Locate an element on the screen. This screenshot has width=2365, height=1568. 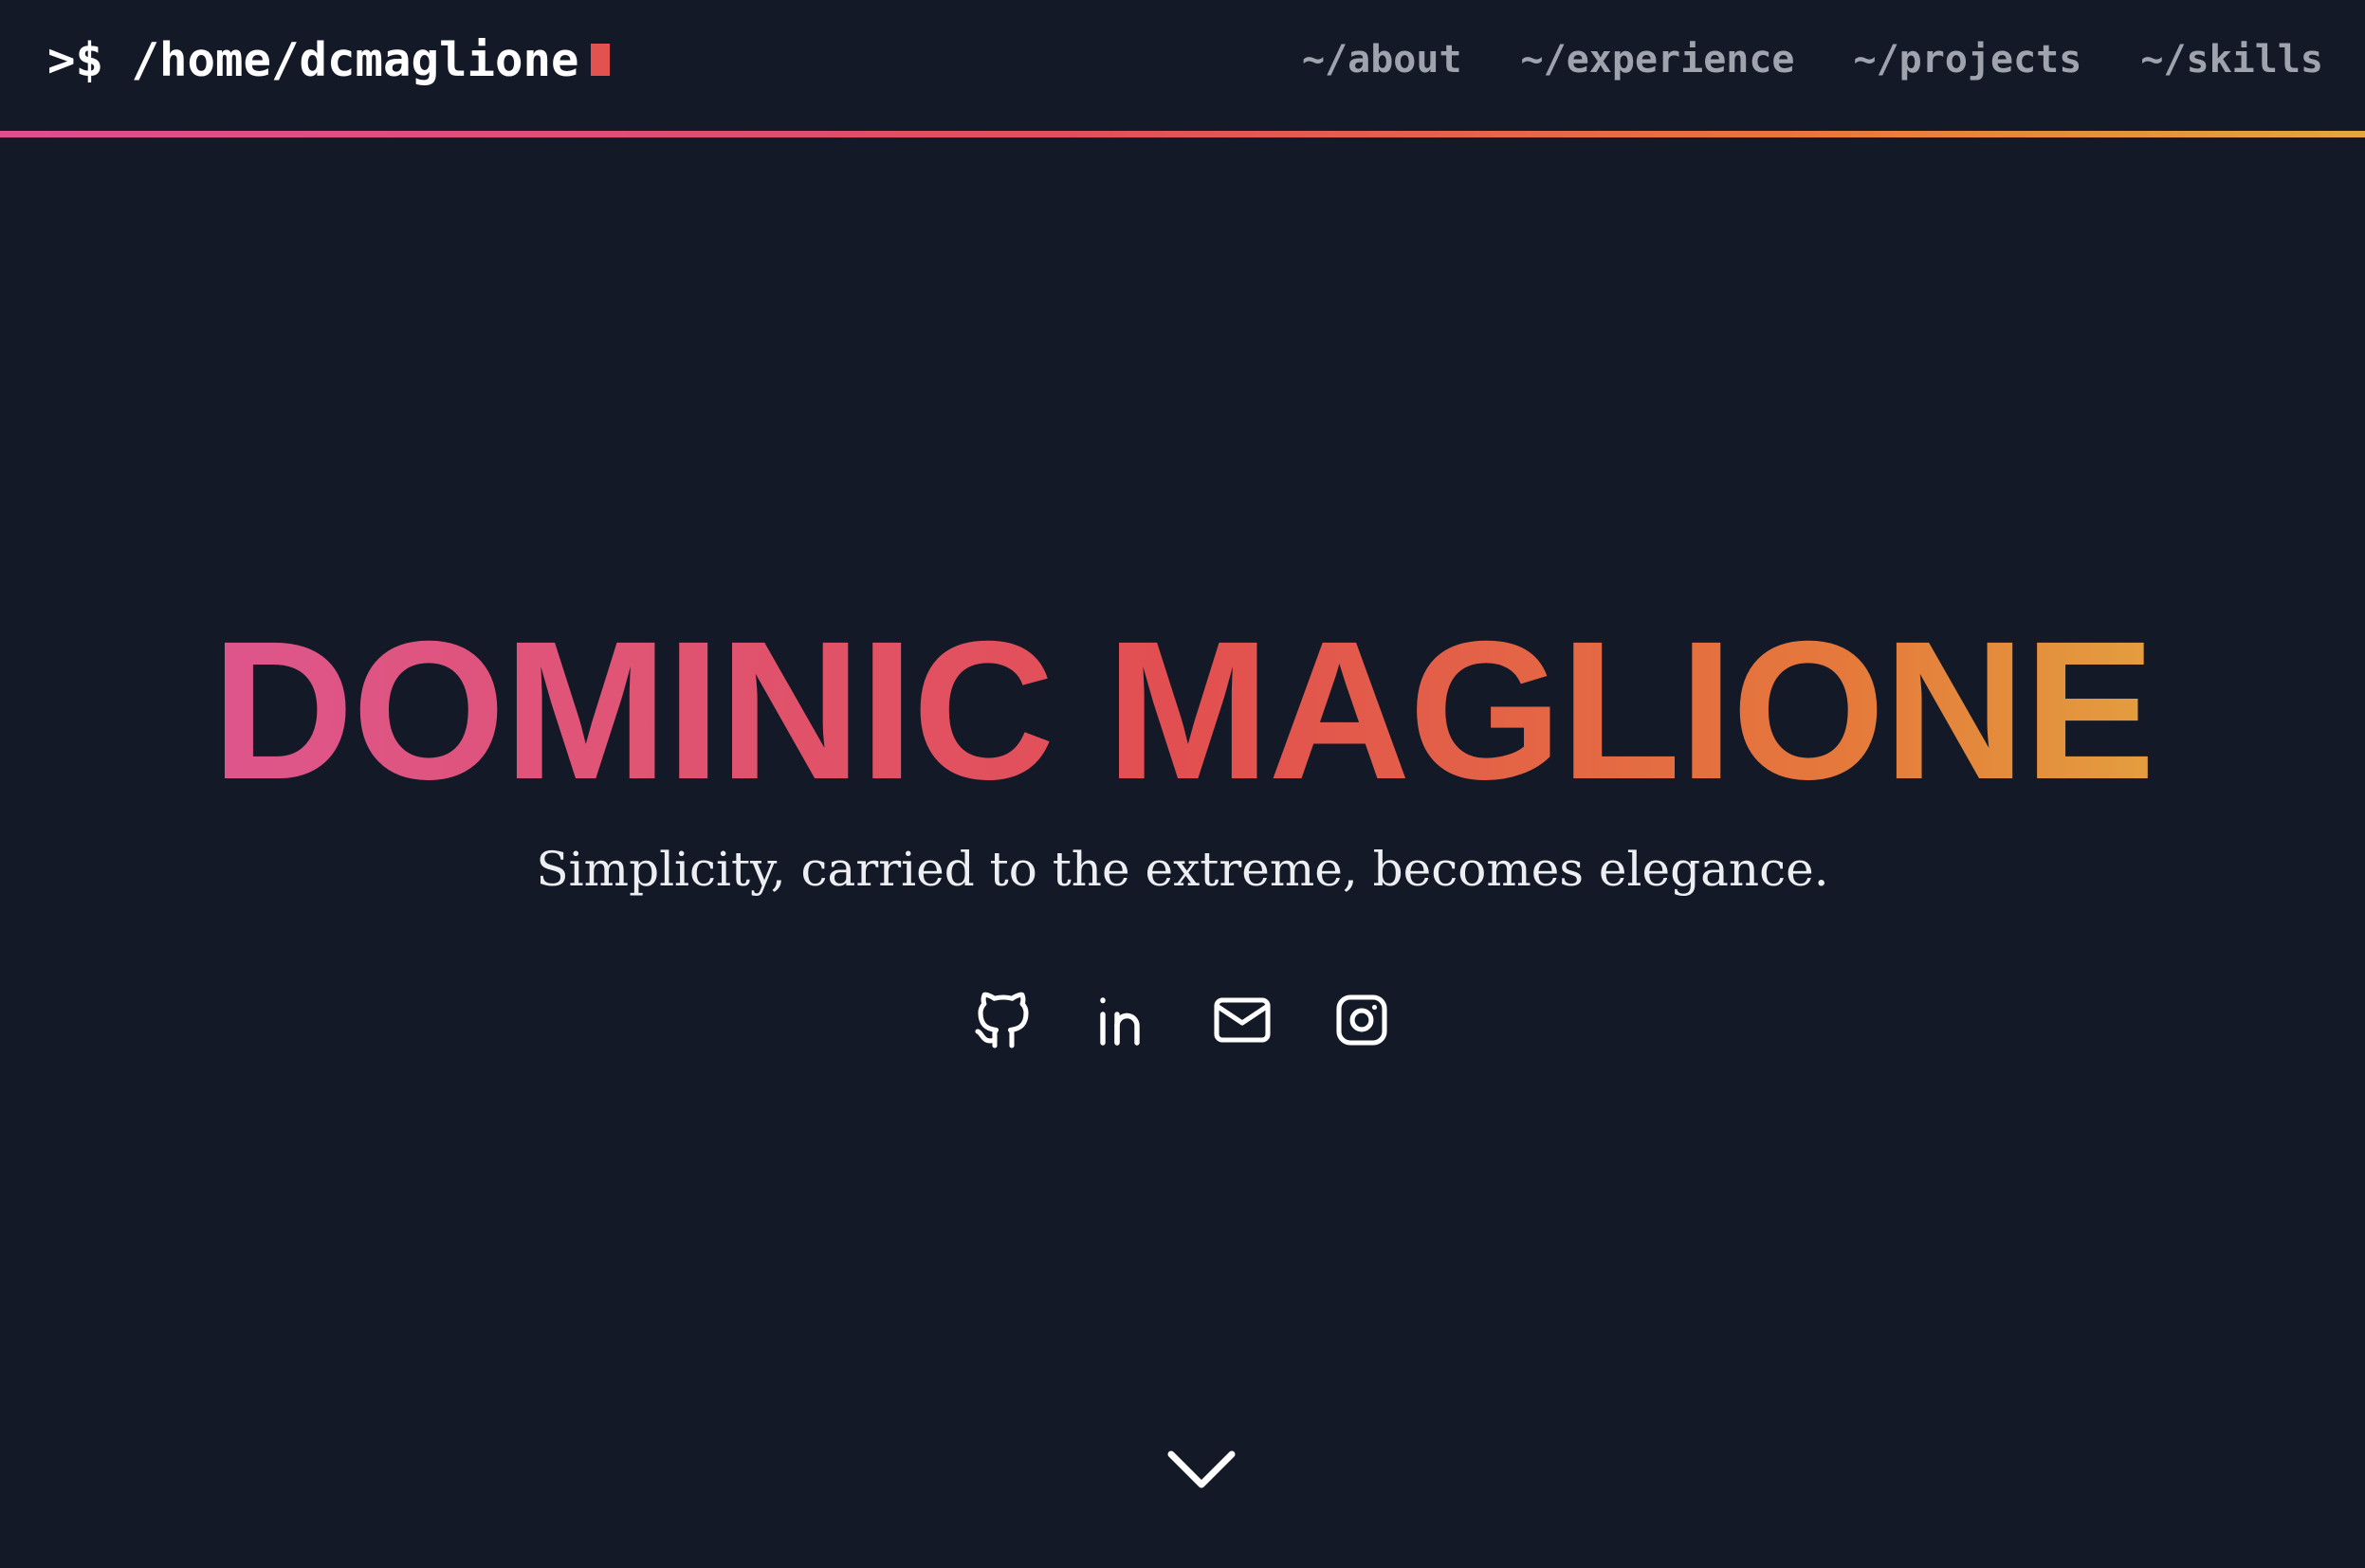
social-links is located at coordinates (1182, 1020).